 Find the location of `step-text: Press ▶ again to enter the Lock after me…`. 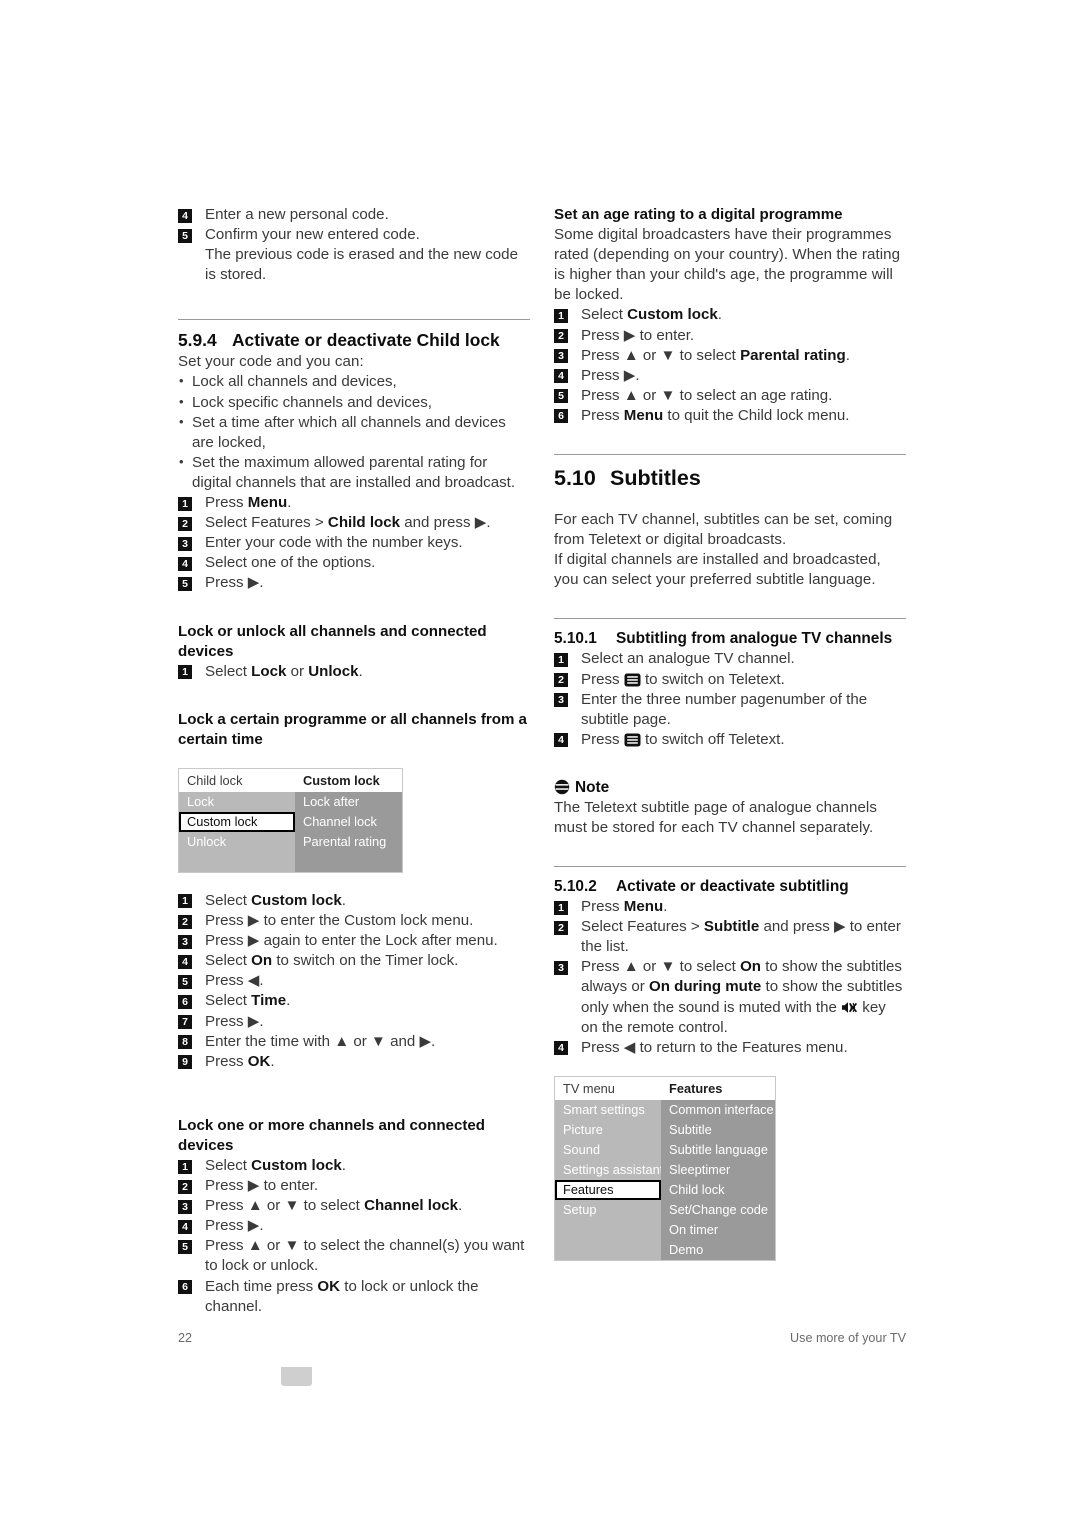

step-text: Press ▶ again to enter the Lock after me… is located at coordinates (351, 941).